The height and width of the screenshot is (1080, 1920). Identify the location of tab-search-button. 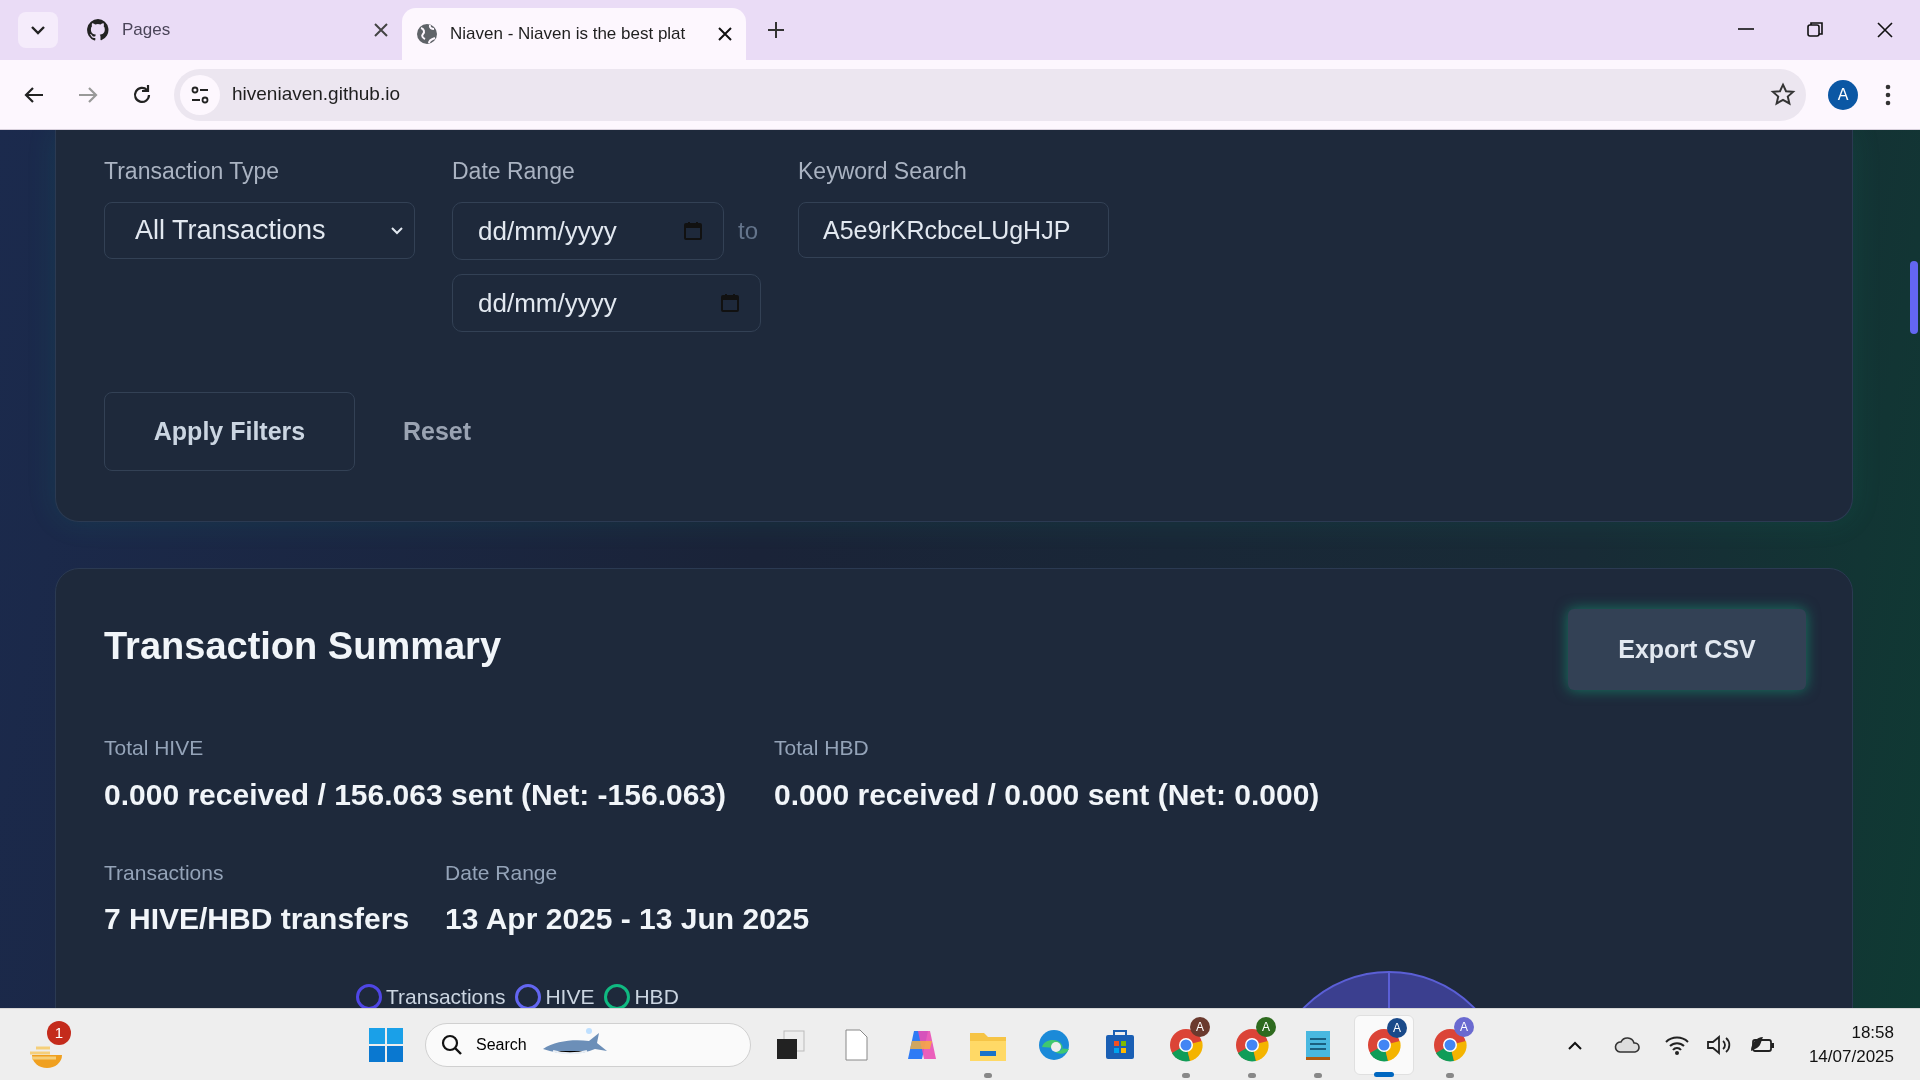
(38, 30).